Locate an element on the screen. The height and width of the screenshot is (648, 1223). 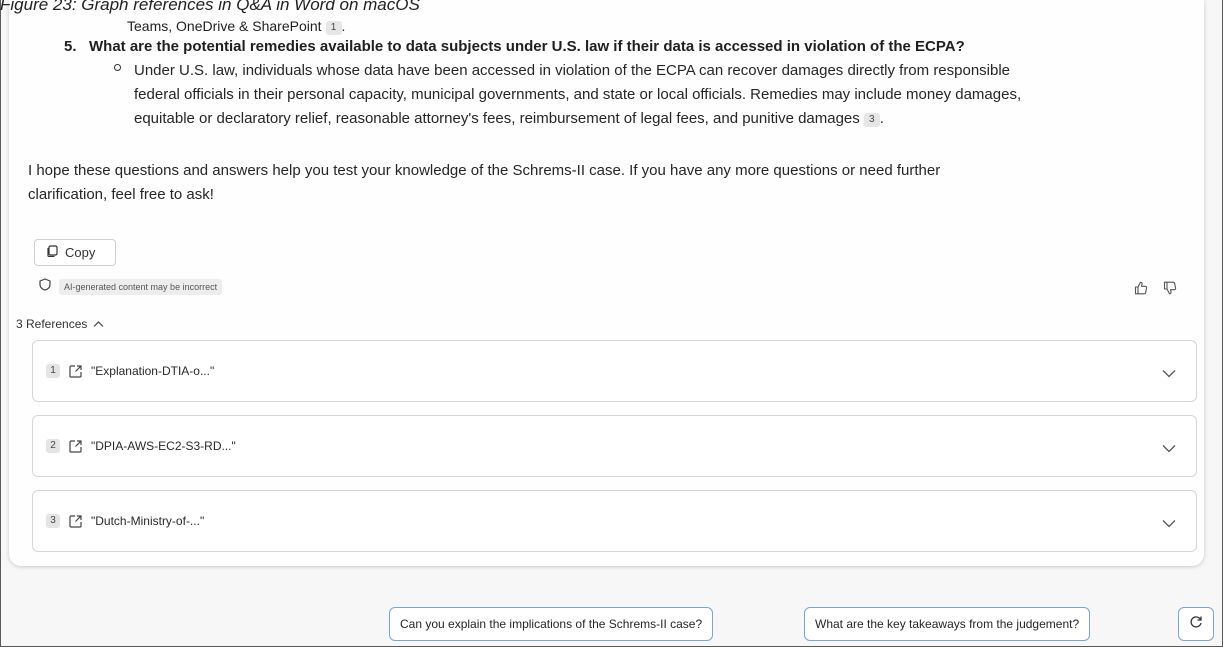
reference-number: 3 is located at coordinates (53, 521).